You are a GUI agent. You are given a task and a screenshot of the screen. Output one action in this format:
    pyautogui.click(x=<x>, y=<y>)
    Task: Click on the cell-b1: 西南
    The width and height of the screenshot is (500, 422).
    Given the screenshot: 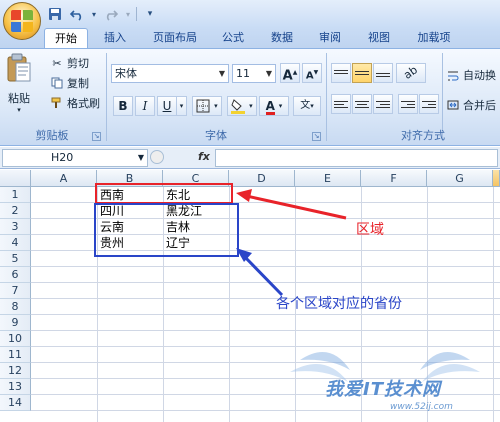 What is the action you would take?
    pyautogui.click(x=111, y=195)
    